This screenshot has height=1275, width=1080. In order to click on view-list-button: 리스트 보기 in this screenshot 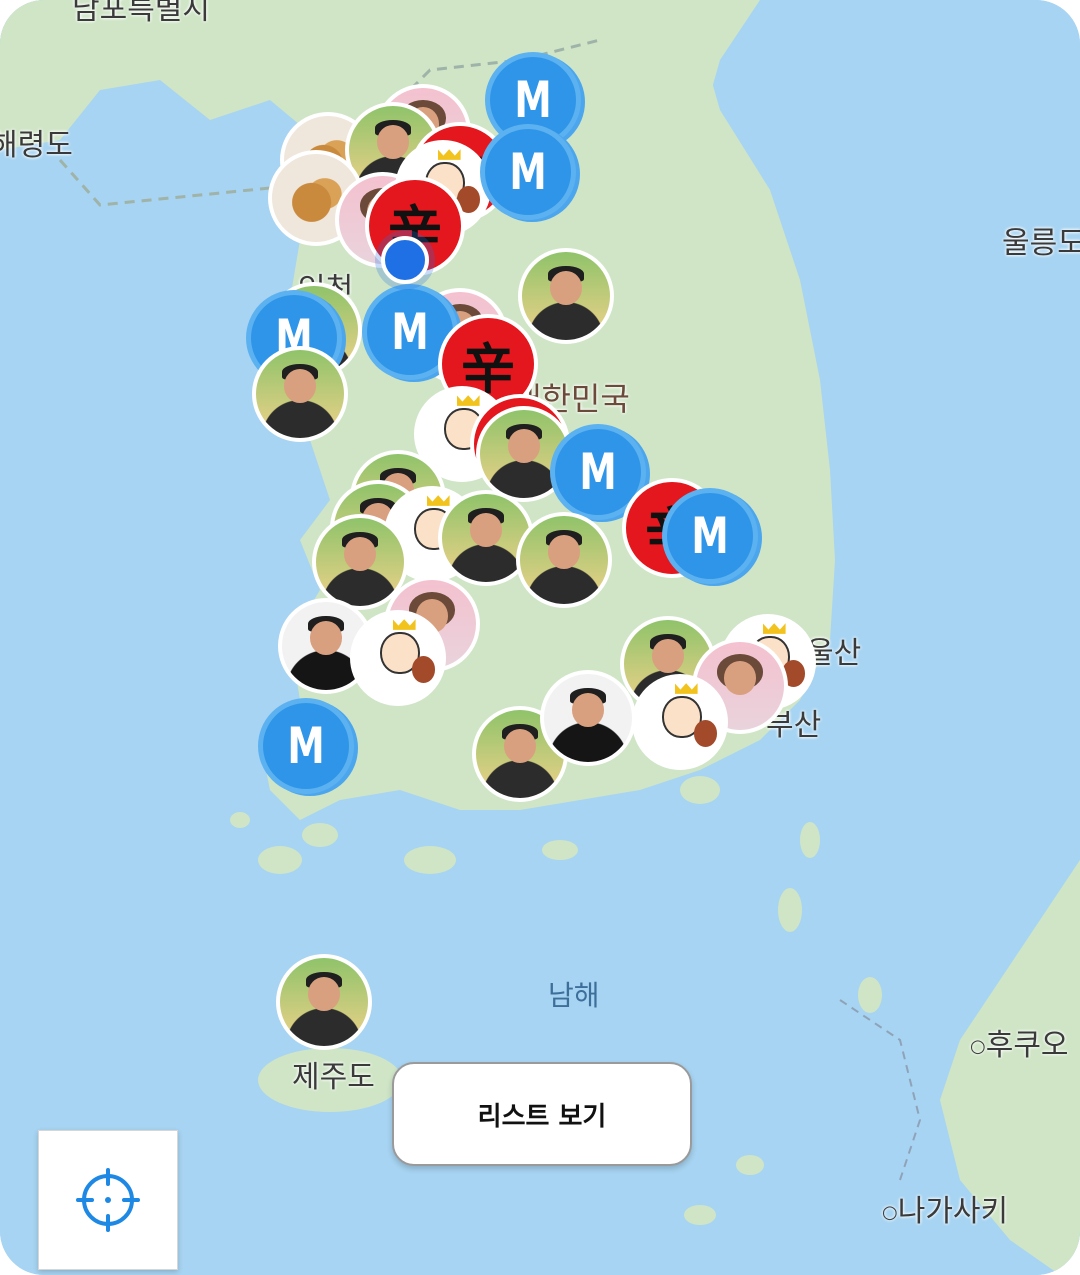, I will do `click(542, 1114)`.